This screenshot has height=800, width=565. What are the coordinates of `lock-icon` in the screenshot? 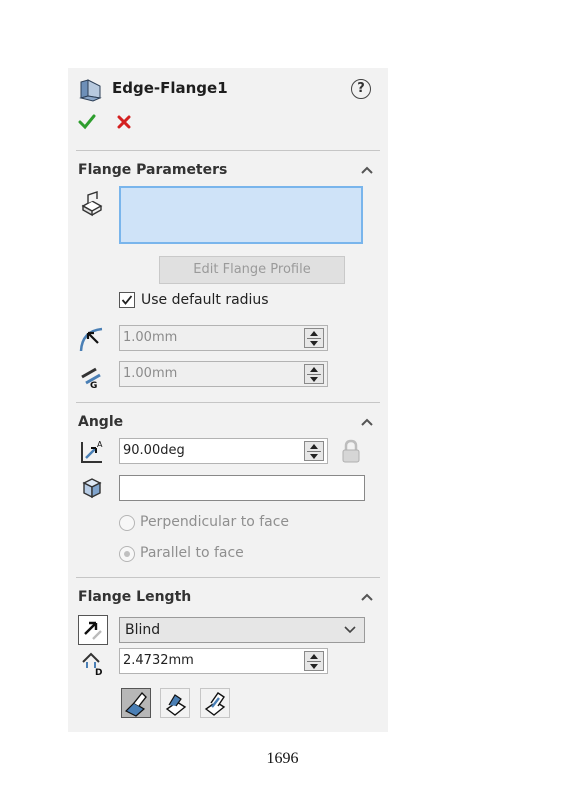 It's located at (351, 451).